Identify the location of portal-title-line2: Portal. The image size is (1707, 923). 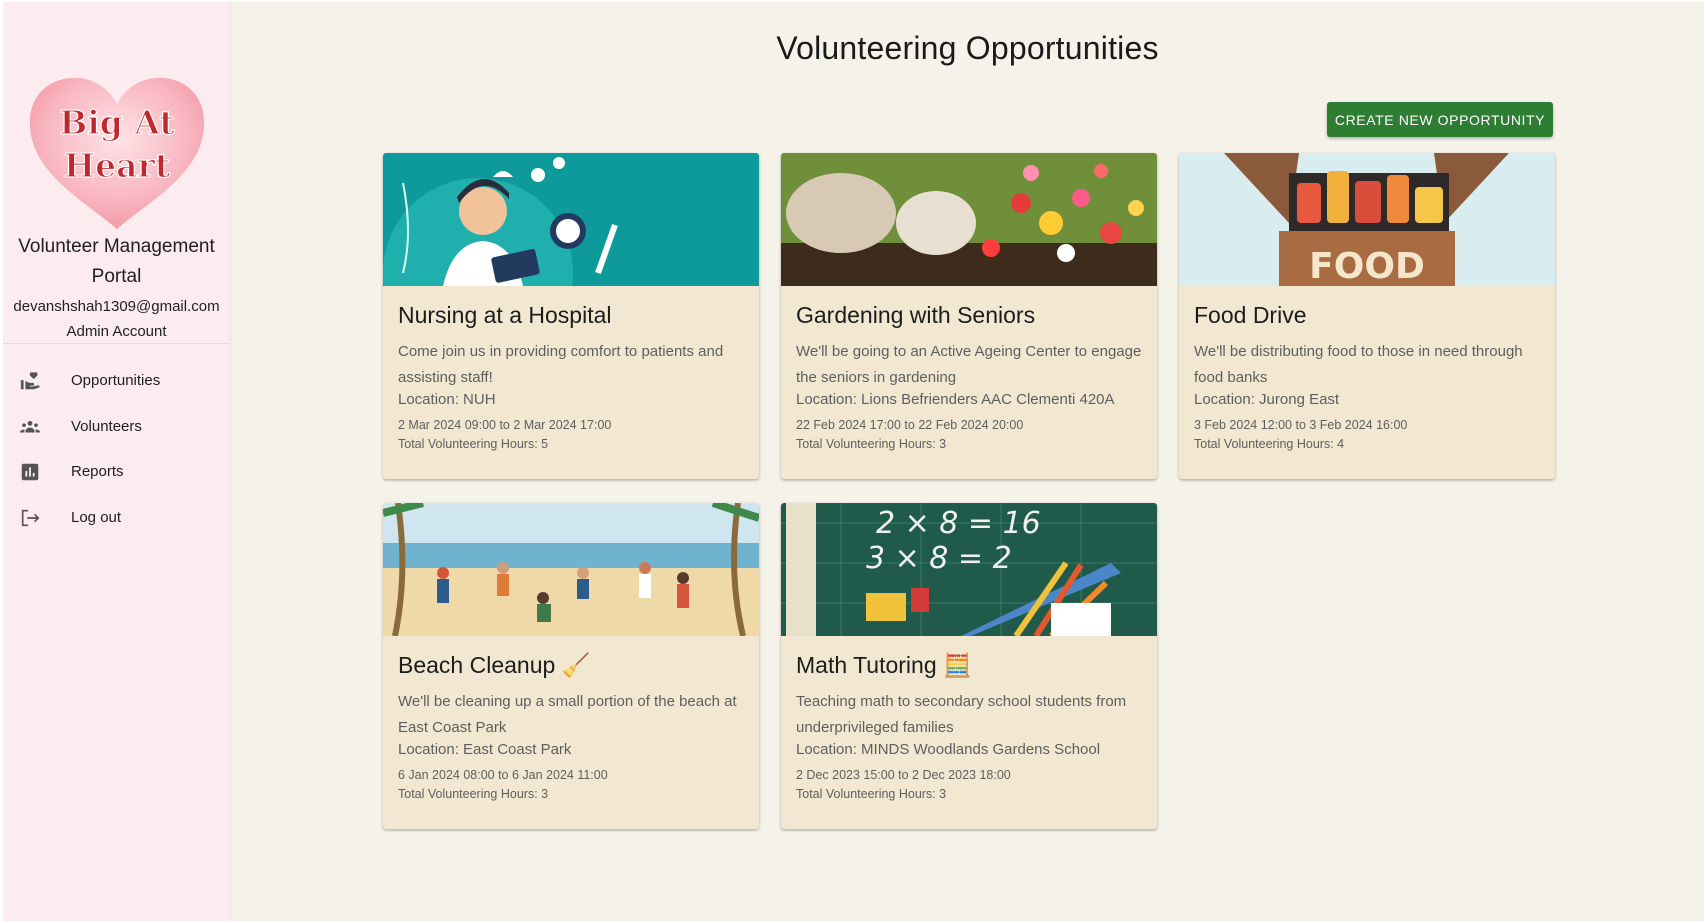
(116, 276).